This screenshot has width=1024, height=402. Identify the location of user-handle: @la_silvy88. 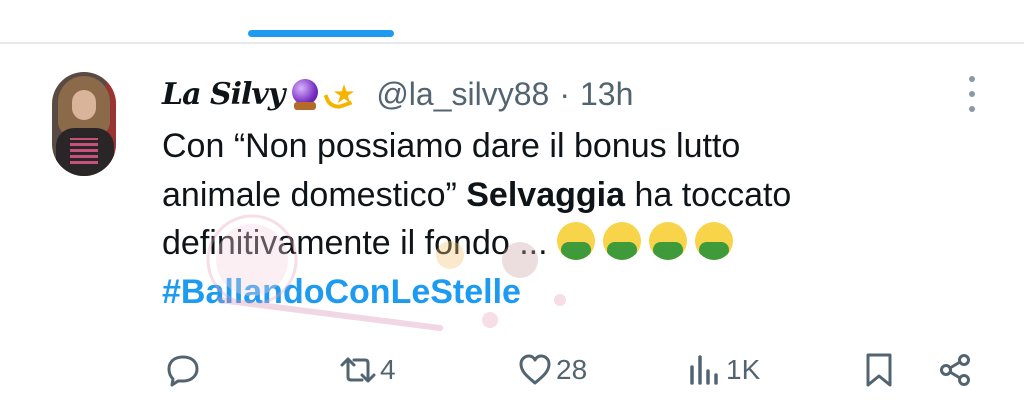
(462, 94).